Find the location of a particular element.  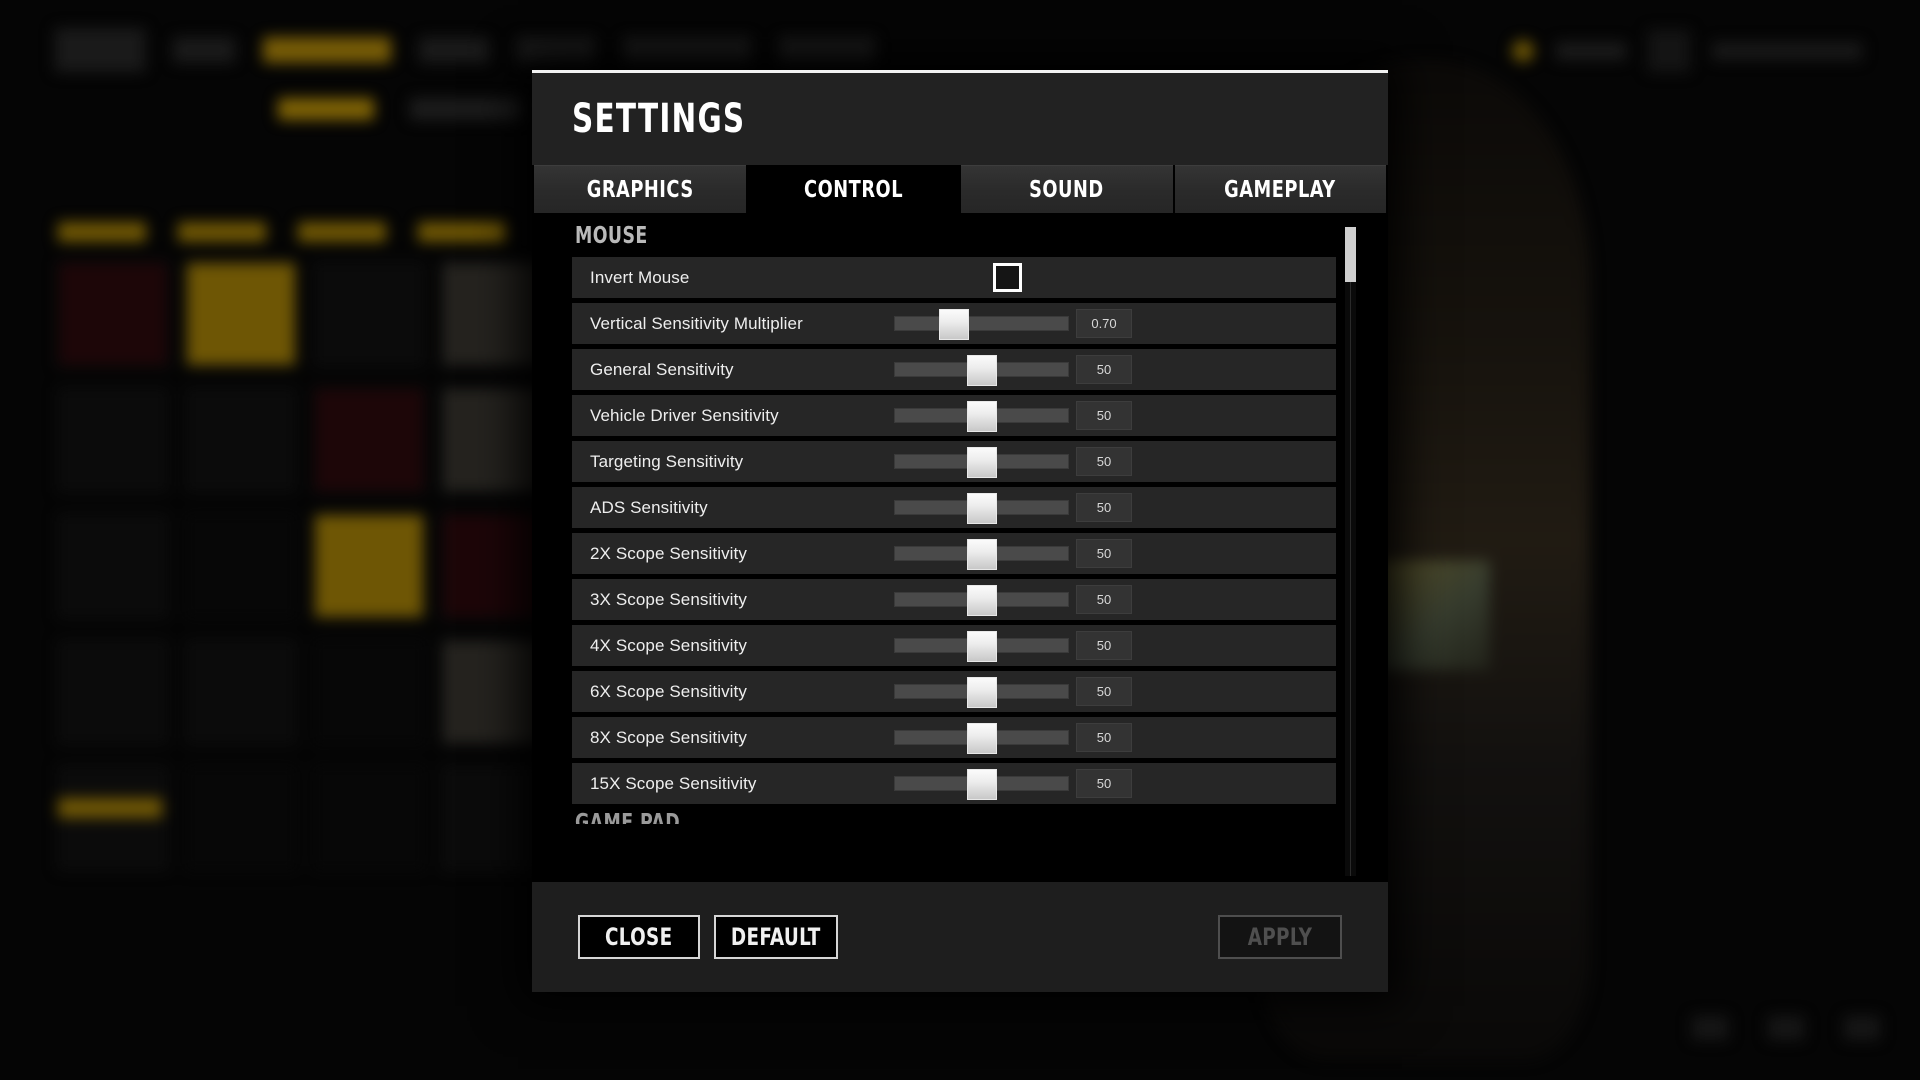

setting-row-3x-scope-sensitivity: 3X Scope Sensitivity 50 is located at coordinates (954, 599).